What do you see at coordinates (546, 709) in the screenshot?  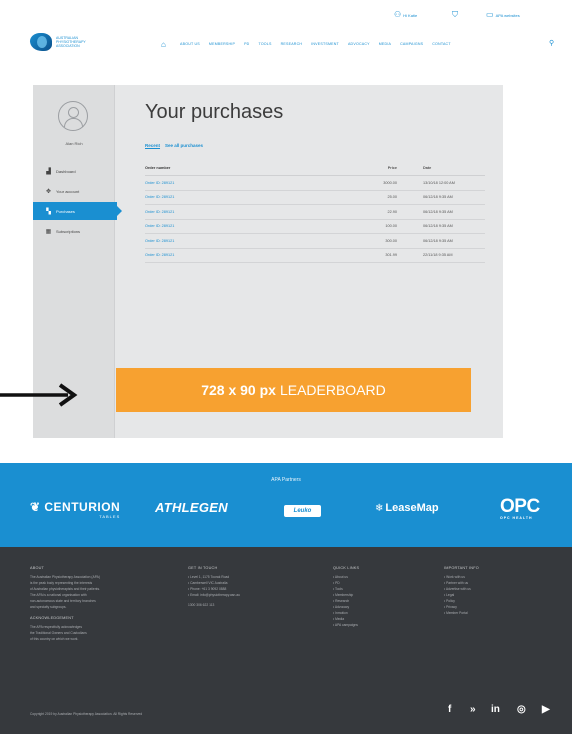 I see `youtube-icon: ▶` at bounding box center [546, 709].